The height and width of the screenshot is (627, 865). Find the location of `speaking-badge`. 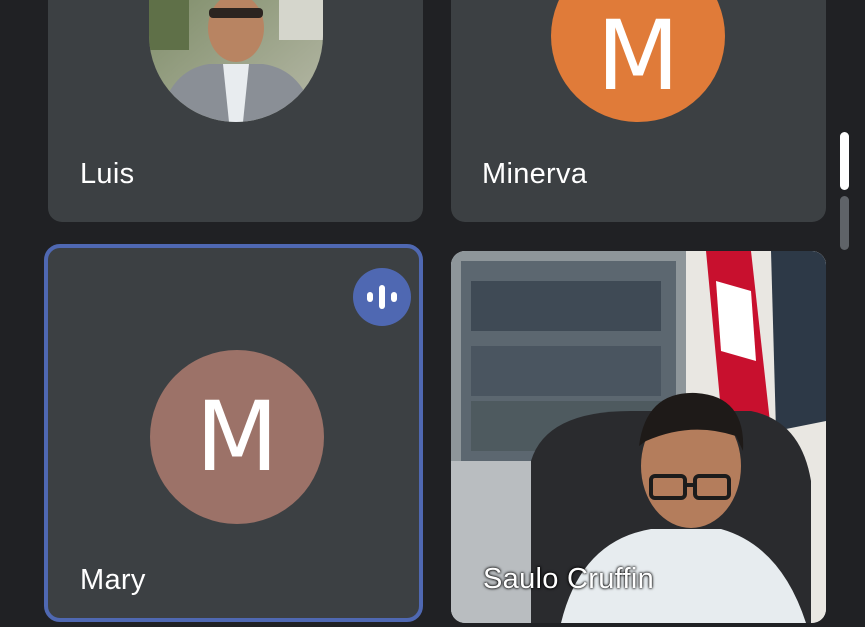

speaking-badge is located at coordinates (382, 297).